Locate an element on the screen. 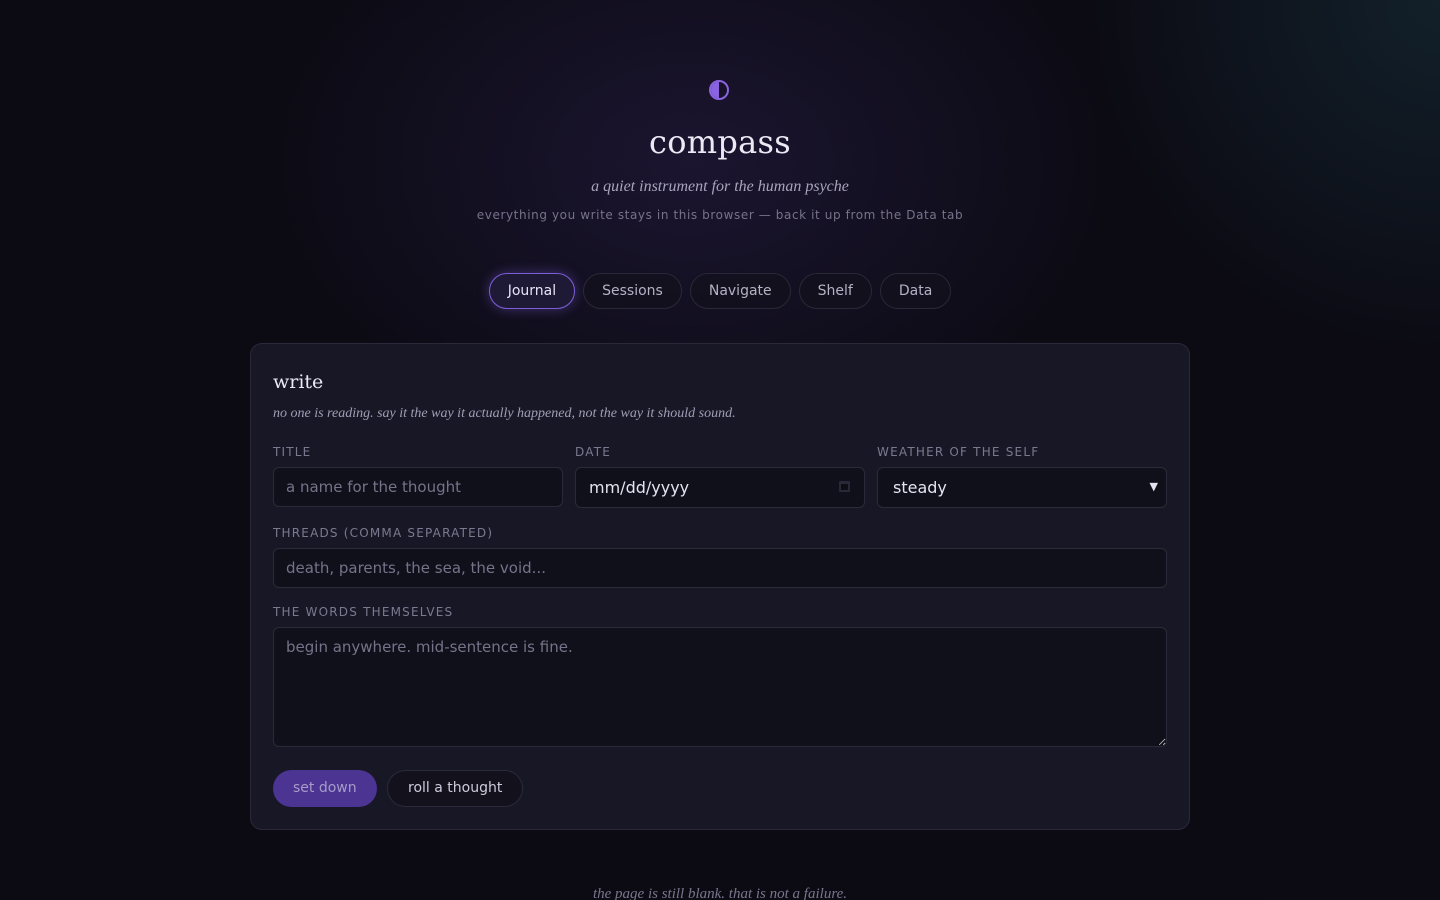 The height and width of the screenshot is (900, 1440). date-value: mm/dd/yyyy is located at coordinates (639, 487).